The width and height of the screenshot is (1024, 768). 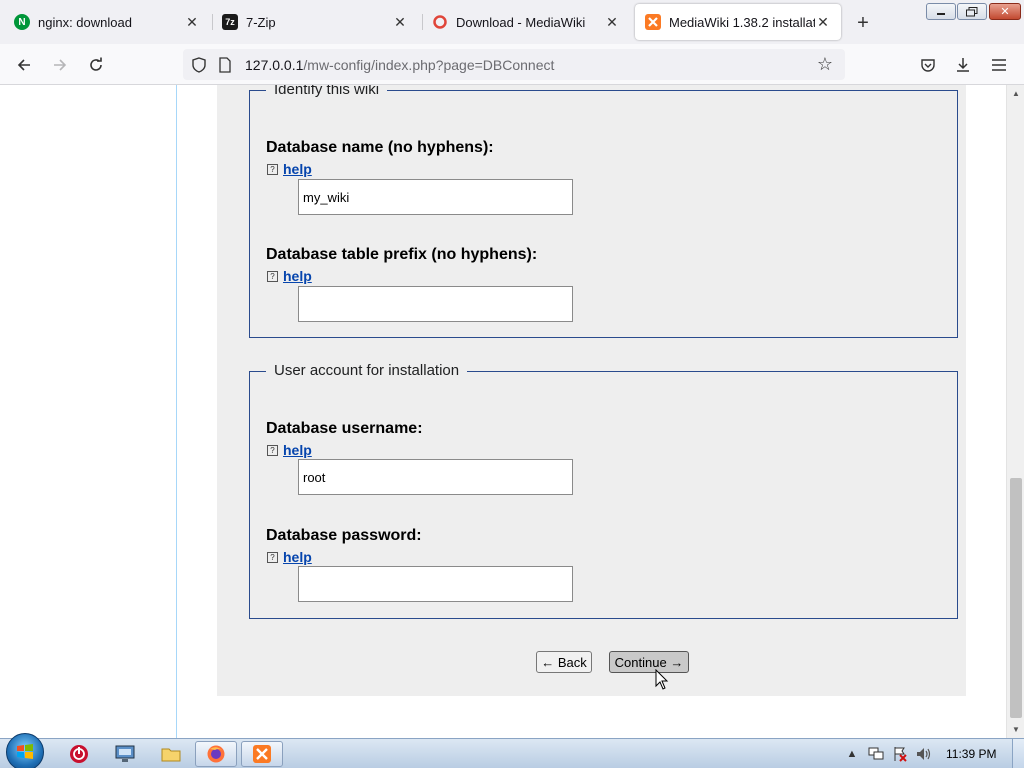 I want to click on network-icon, so click(x=876, y=754).